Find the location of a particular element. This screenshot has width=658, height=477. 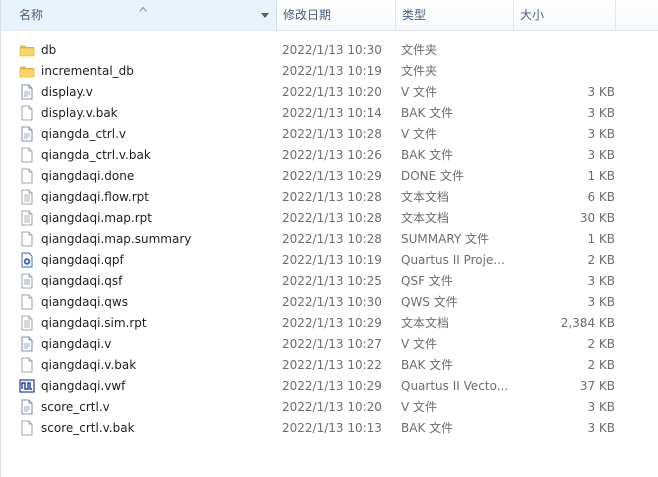

waveform-file-icon is located at coordinates (27, 386).